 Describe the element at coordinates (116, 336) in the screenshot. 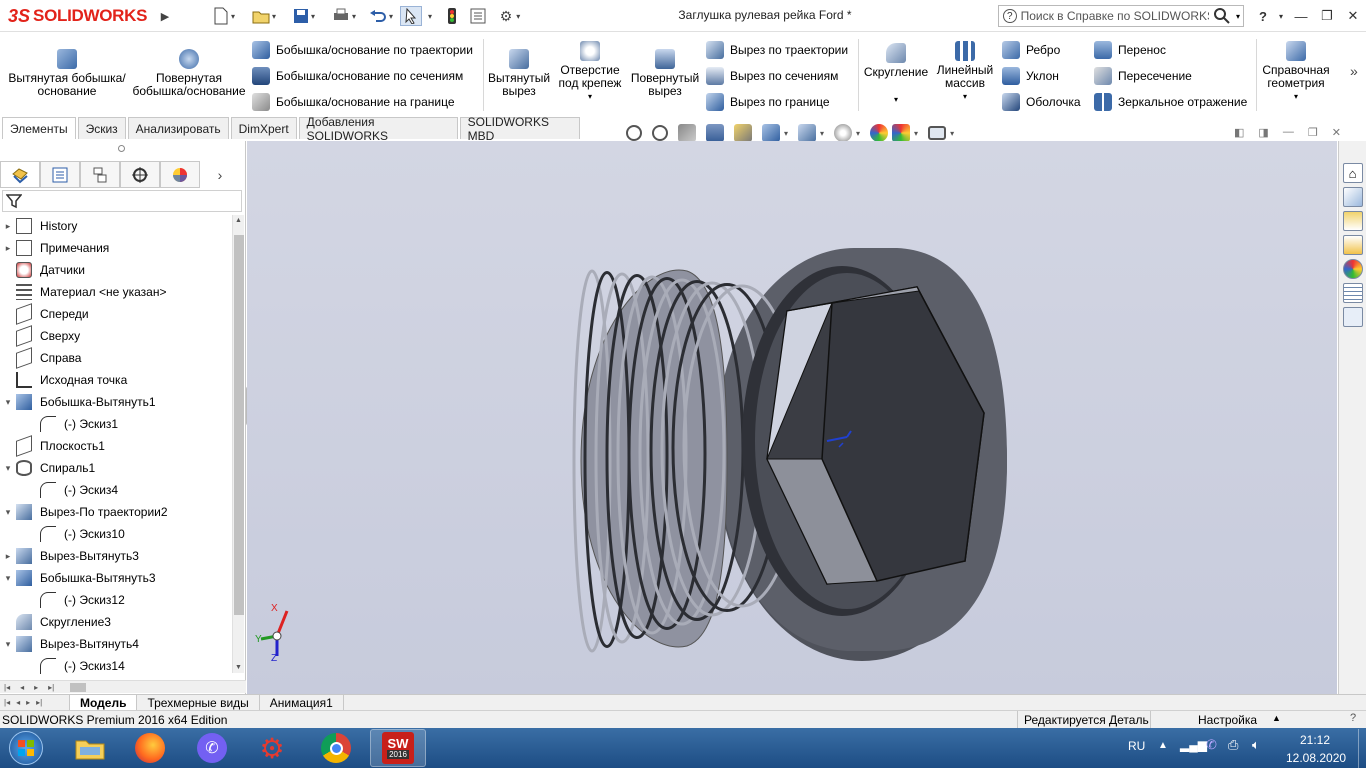

I see `tree-node: Сверху` at that location.